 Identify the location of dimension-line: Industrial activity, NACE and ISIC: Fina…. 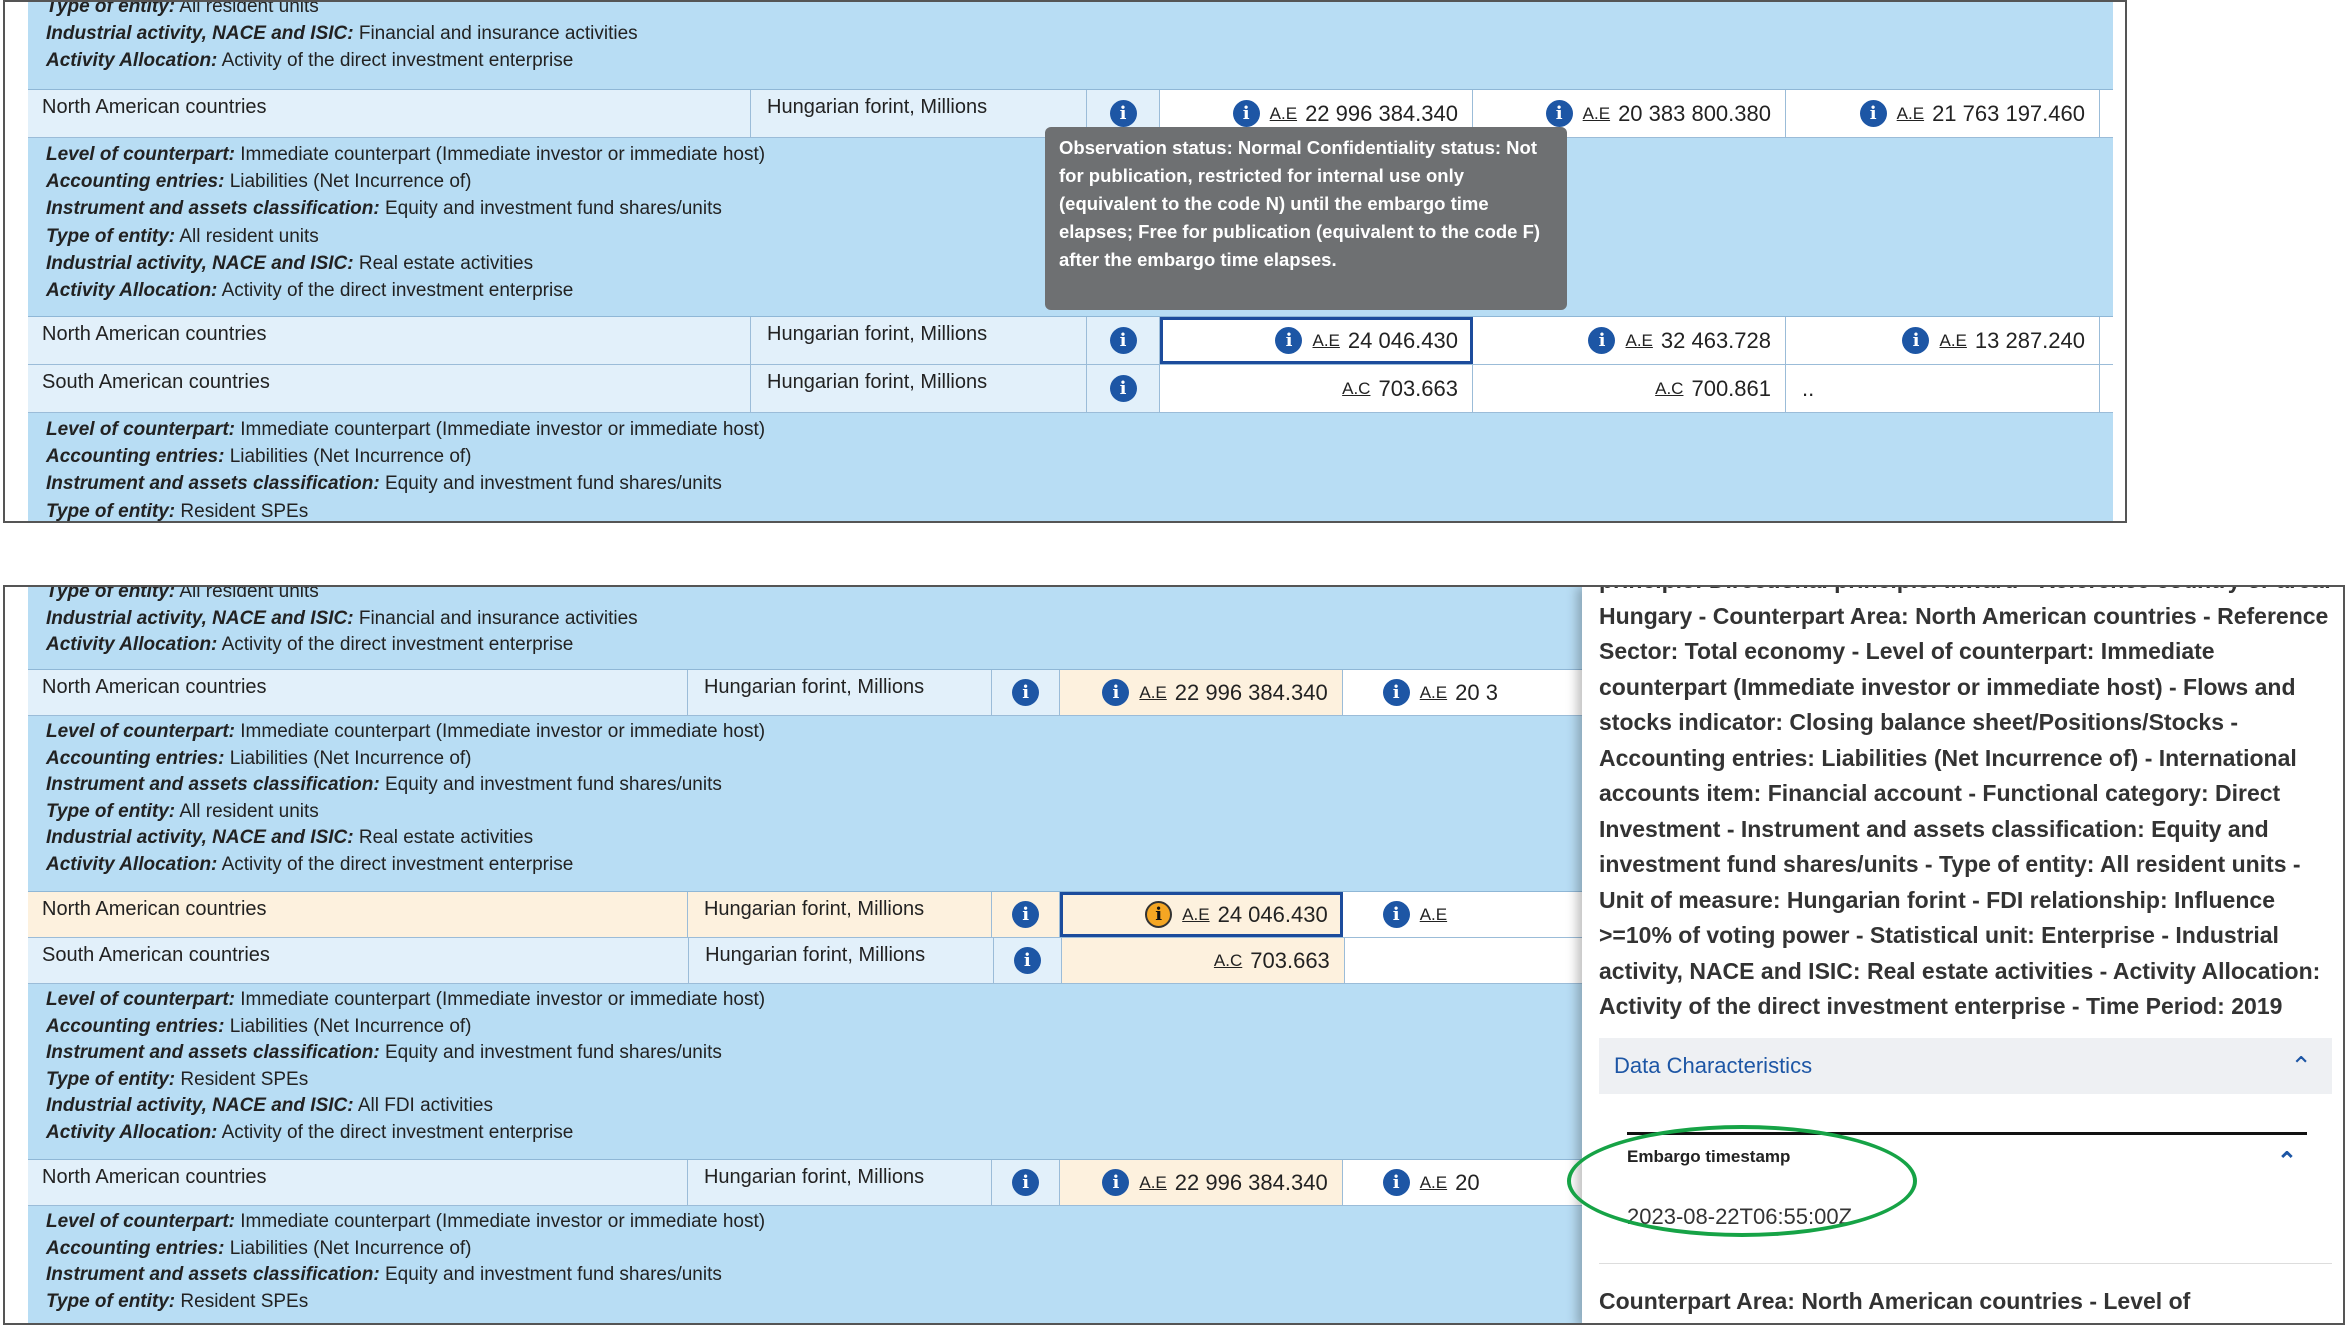
(342, 34).